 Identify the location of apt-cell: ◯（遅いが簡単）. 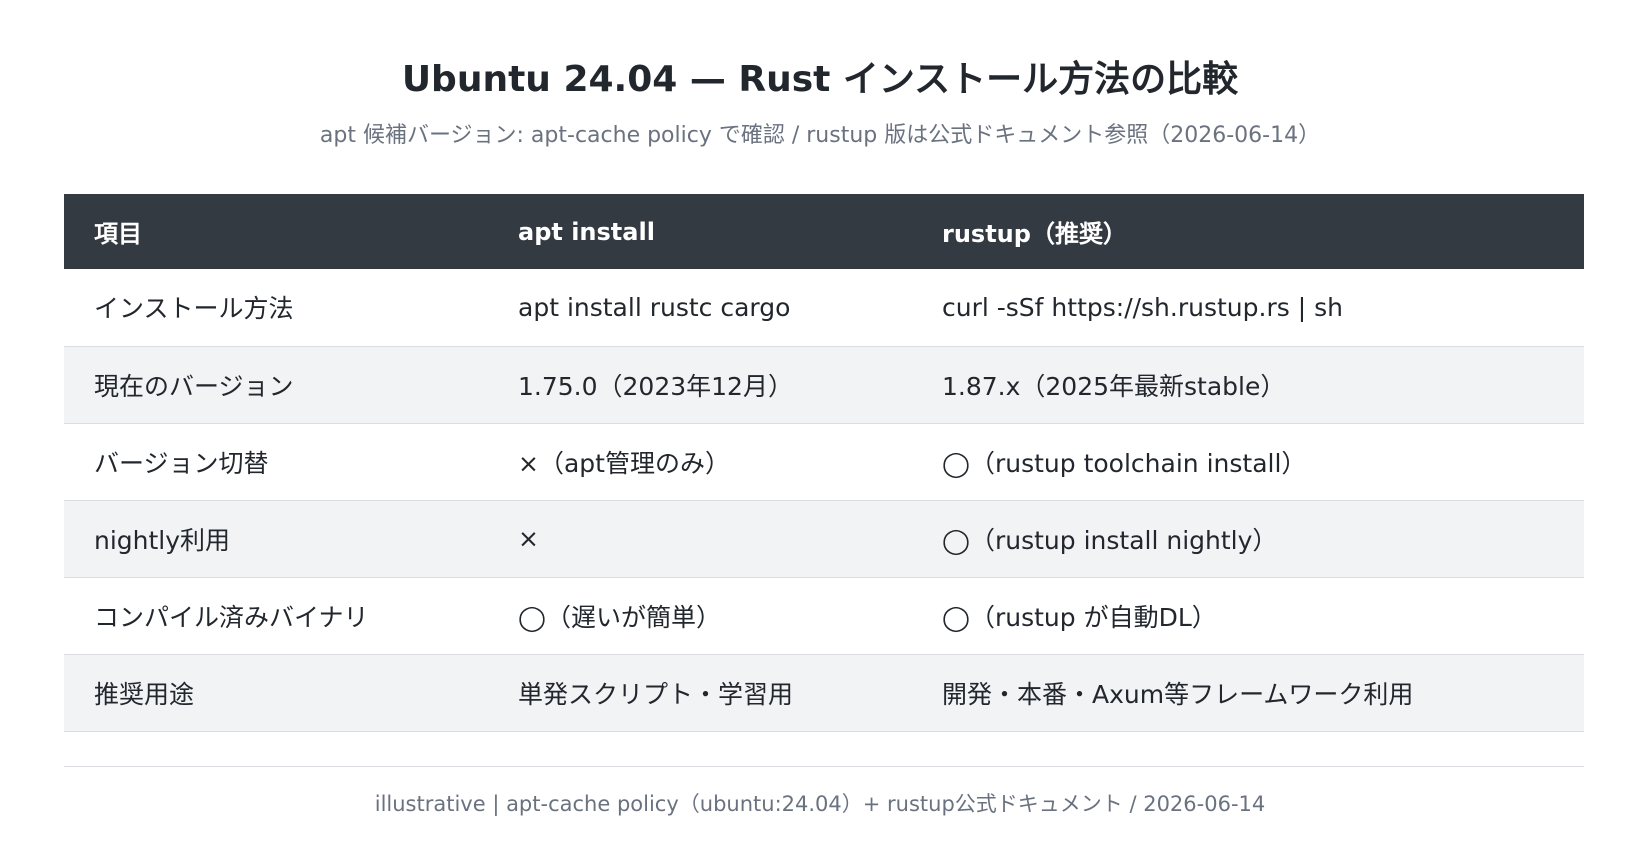
(619, 617).